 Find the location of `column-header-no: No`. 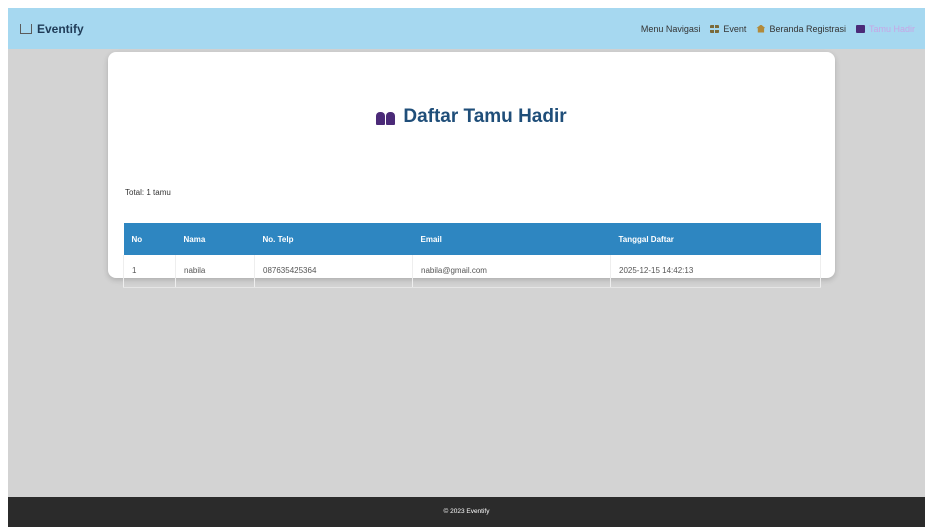

column-header-no: No is located at coordinates (149, 239).